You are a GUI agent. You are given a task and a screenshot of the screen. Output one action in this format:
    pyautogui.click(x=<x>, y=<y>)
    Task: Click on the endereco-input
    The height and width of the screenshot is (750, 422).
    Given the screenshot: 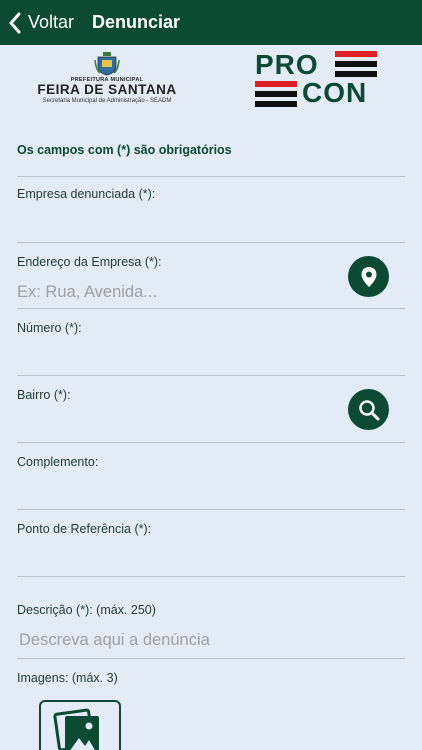 What is the action you would take?
    pyautogui.click(x=177, y=292)
    